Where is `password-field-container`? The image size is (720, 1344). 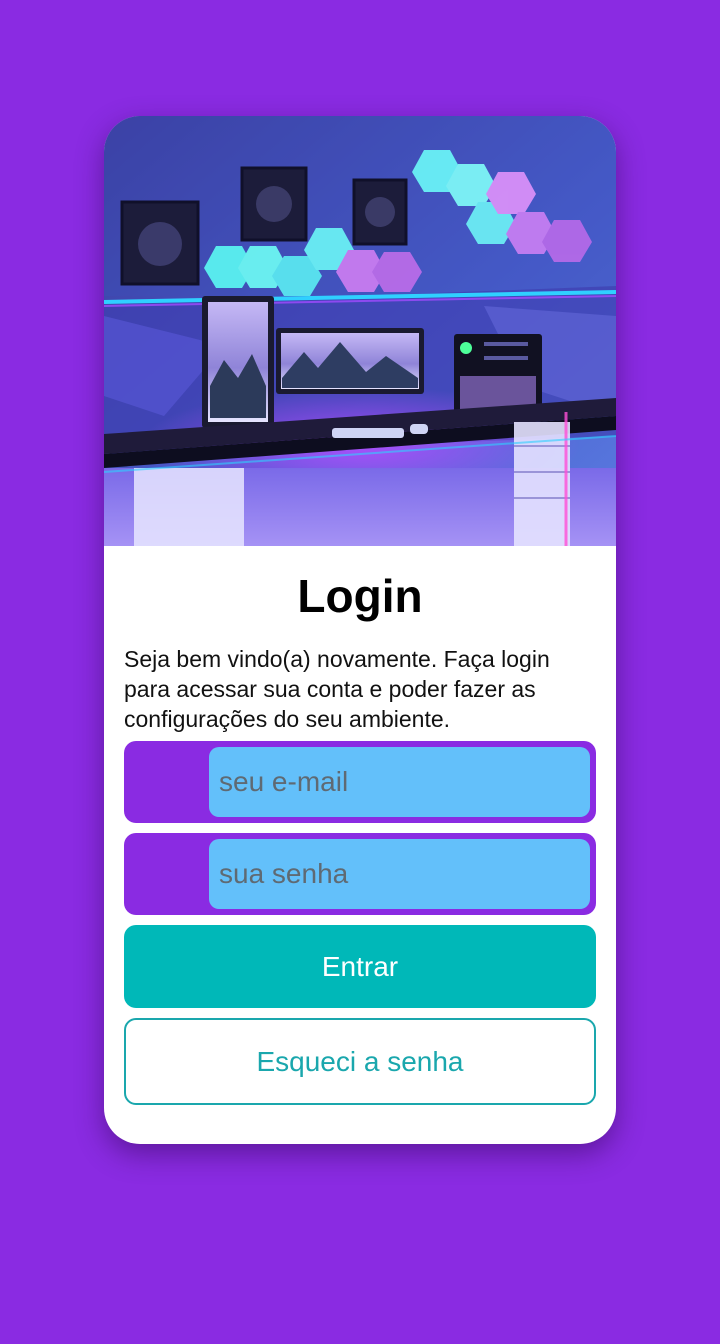 password-field-container is located at coordinates (360, 874).